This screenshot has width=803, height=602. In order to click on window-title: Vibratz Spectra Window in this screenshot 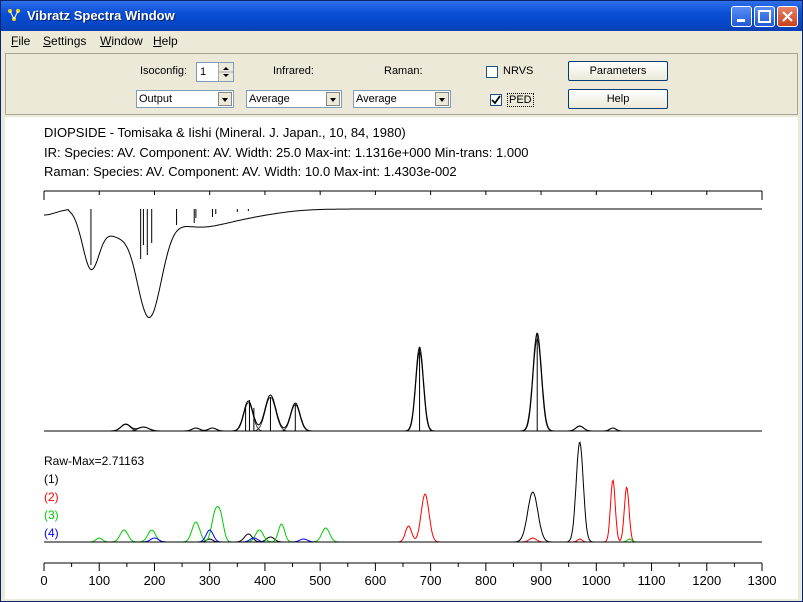, I will do `click(101, 15)`.